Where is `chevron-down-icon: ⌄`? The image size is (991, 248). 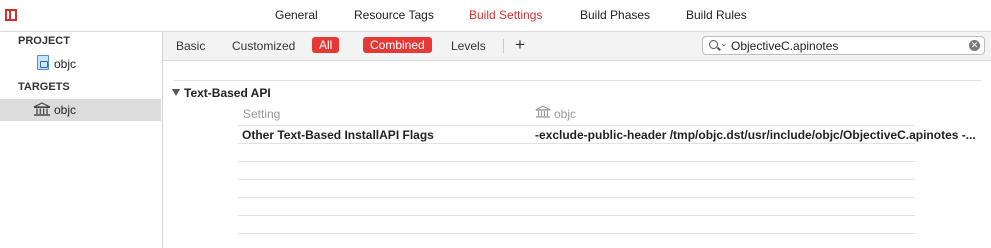
chevron-down-icon: ⌄ is located at coordinates (724, 43).